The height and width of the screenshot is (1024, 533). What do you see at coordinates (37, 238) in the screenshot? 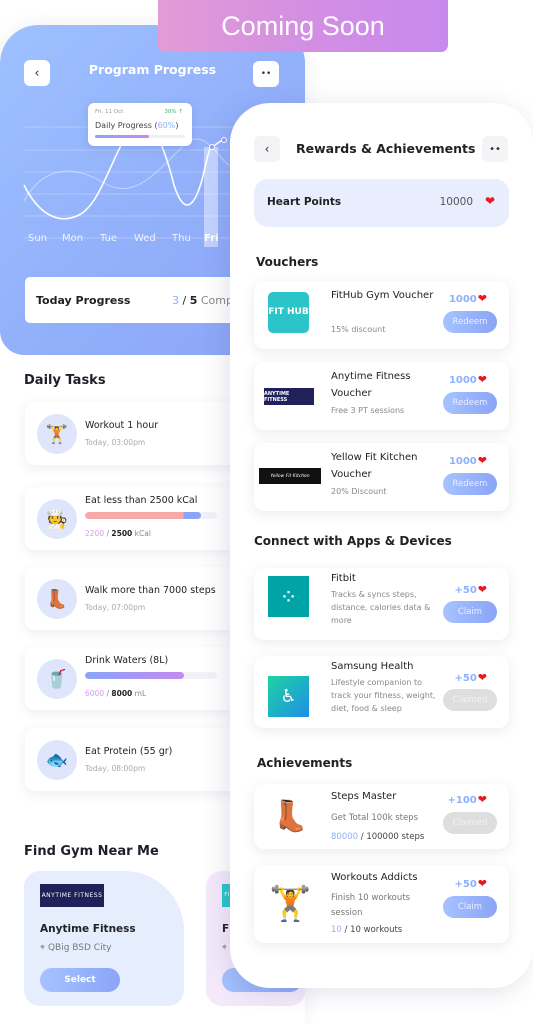
I see `day-label-sun: Sun` at bounding box center [37, 238].